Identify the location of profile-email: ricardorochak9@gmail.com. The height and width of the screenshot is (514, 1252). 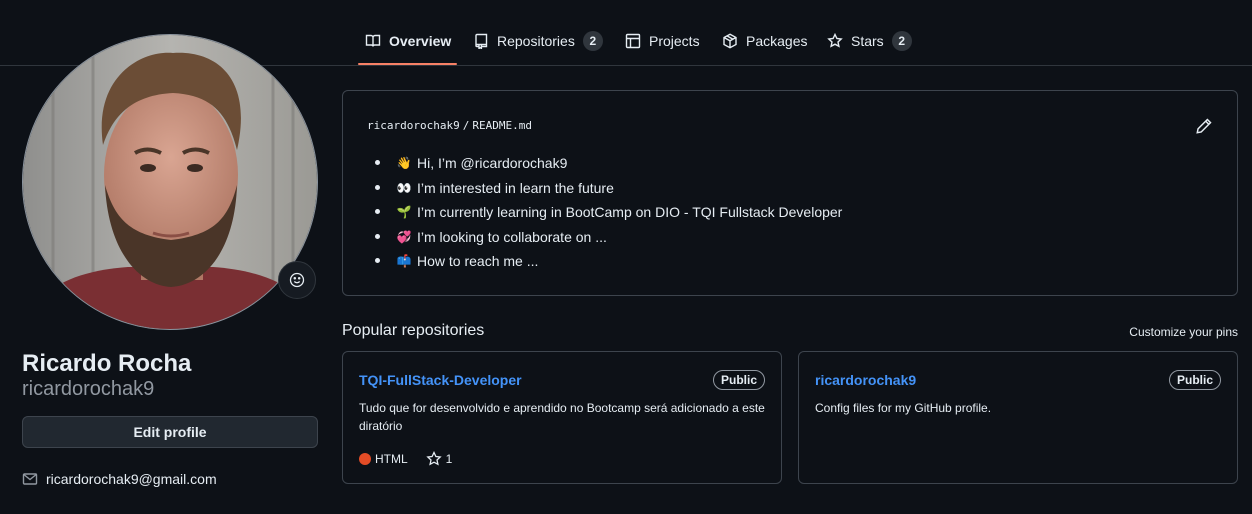
(119, 479).